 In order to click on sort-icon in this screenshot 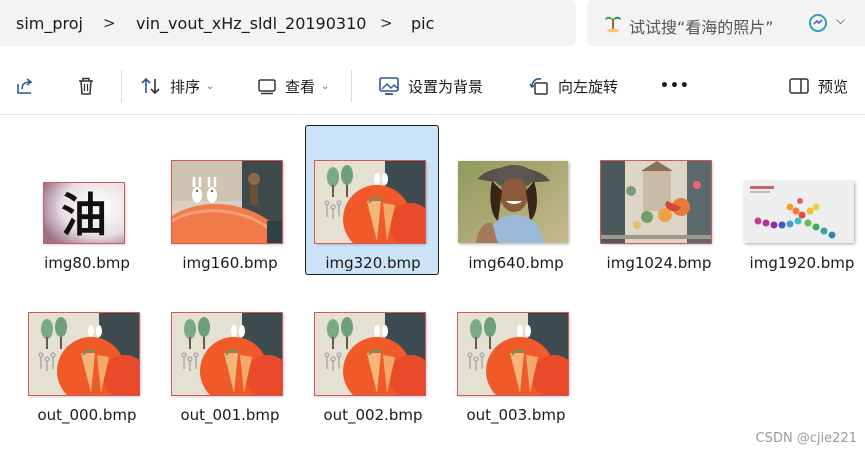, I will do `click(150, 86)`.